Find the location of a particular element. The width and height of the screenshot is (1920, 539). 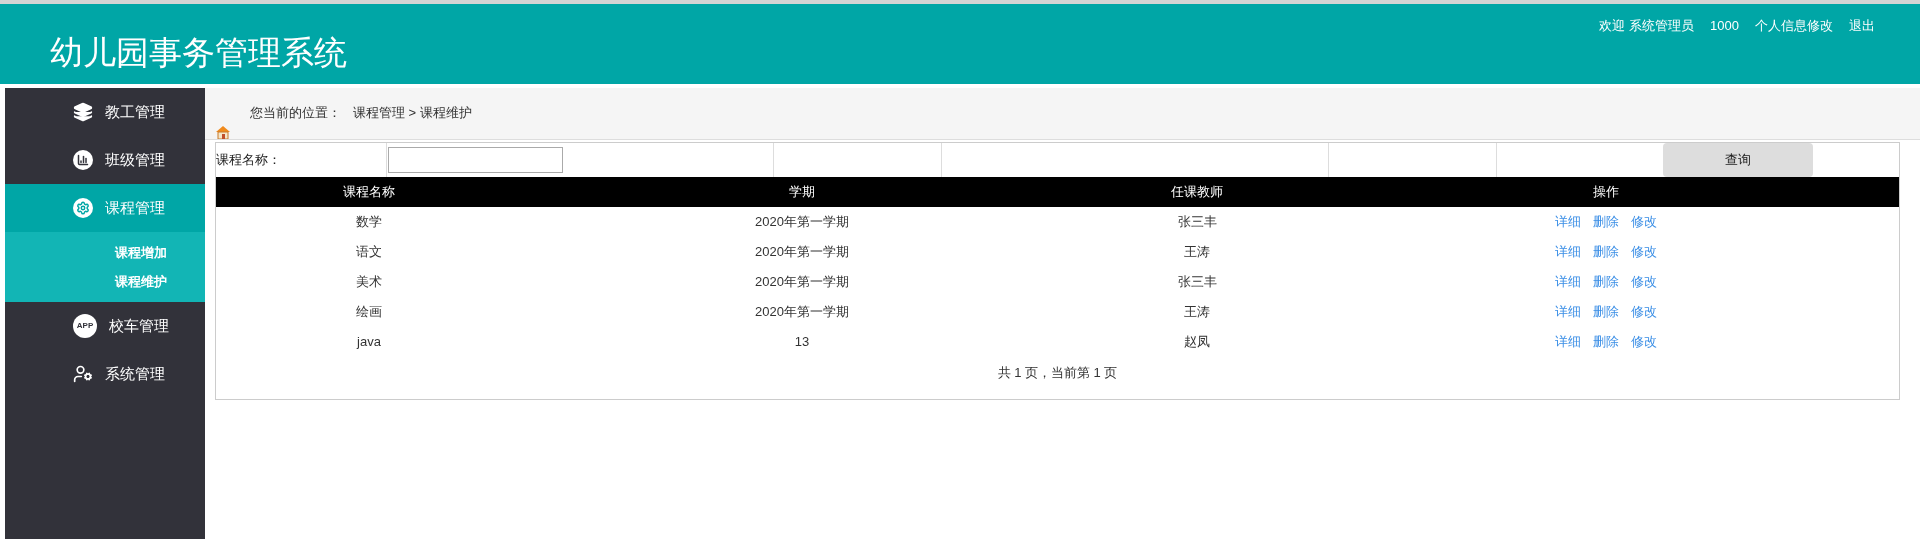

table-cell-text: 语文 is located at coordinates (369, 252).